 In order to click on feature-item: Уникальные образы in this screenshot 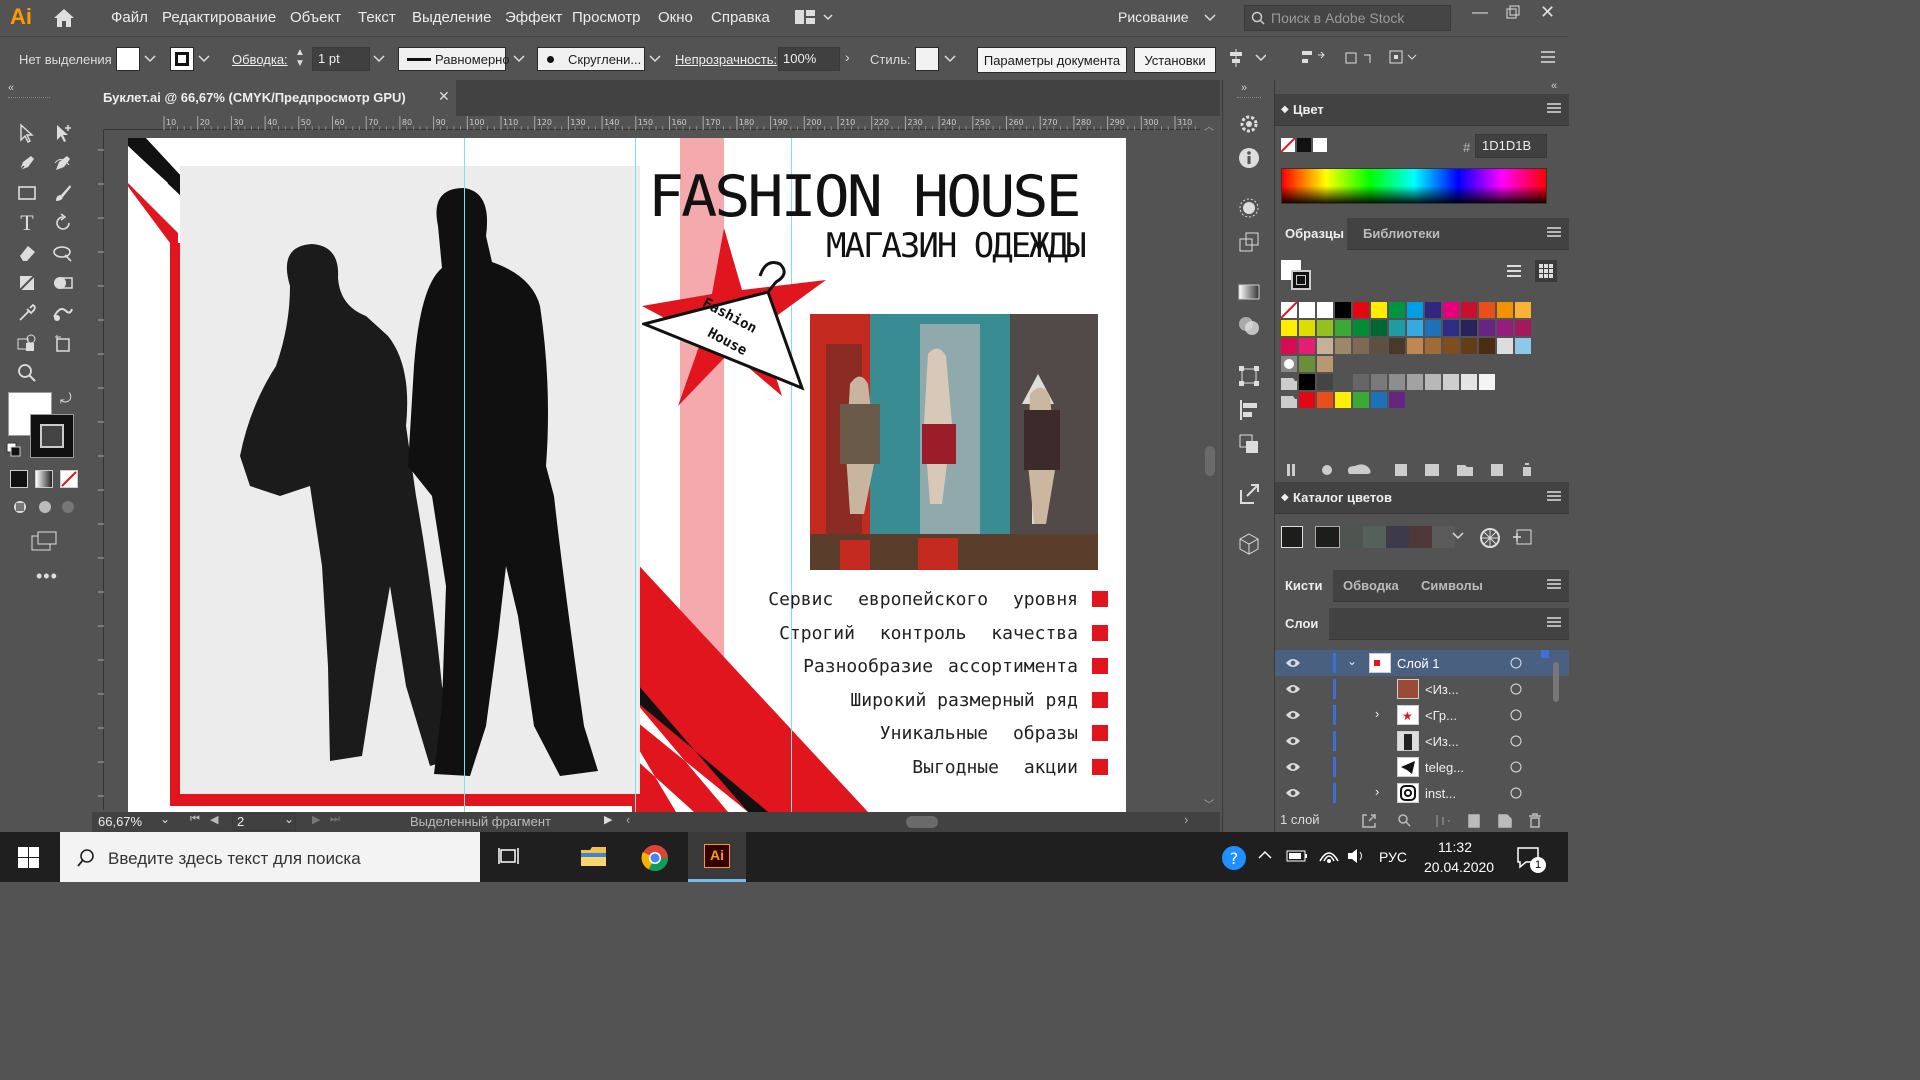, I will do `click(994, 733)`.